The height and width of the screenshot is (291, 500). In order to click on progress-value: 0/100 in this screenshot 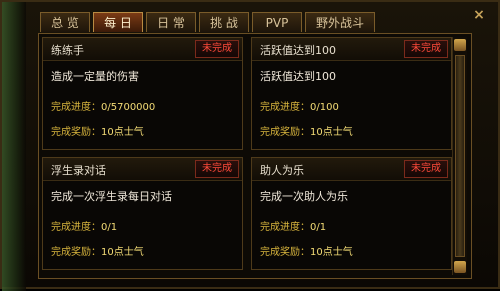, I will do `click(324, 107)`.